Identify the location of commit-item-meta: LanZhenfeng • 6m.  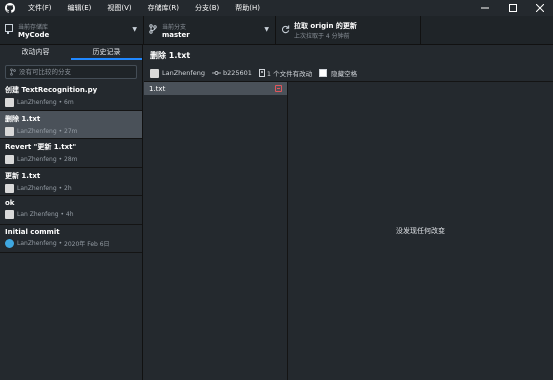
(71, 102).